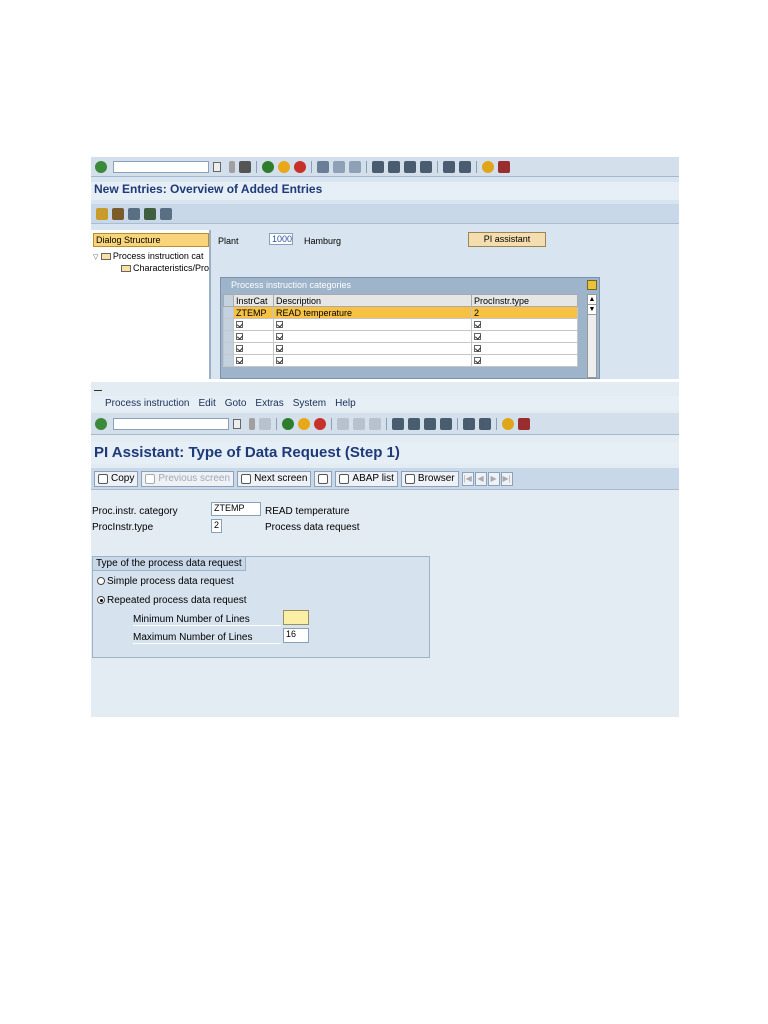 The height and width of the screenshot is (1024, 768). I want to click on edit-icon, so click(102, 213).